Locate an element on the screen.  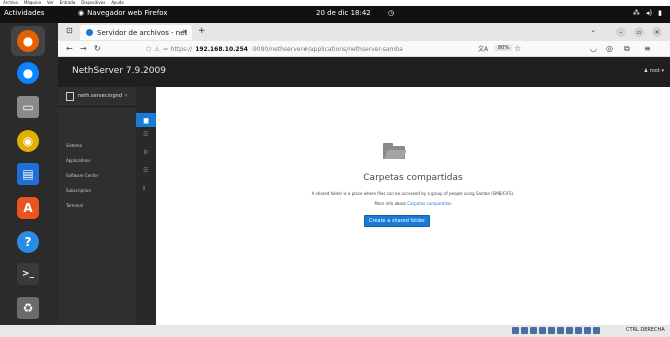
terminal-icon: >_ is located at coordinates (28, 274).